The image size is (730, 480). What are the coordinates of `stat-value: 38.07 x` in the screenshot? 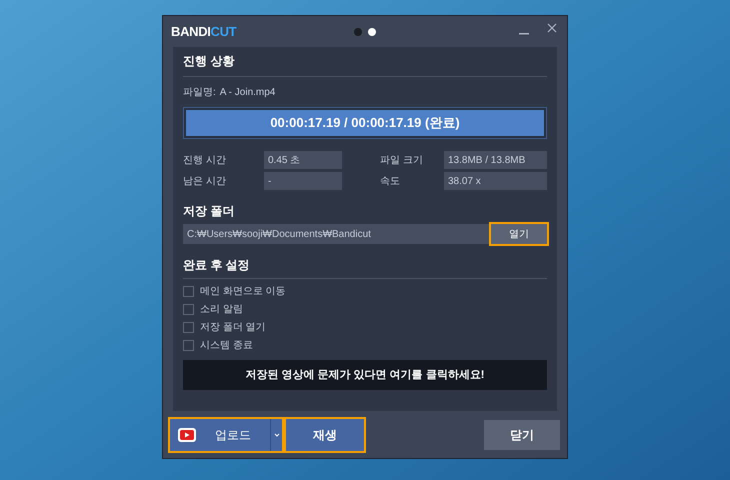 It's located at (495, 181).